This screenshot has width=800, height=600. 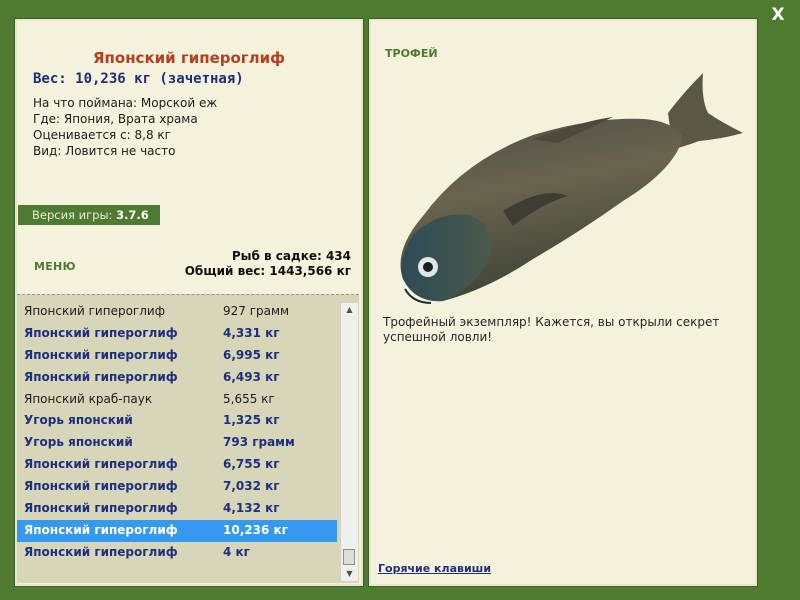 I want to click on catch-row: Японский гипероглиф 7,032 кг, so click(x=177, y=487).